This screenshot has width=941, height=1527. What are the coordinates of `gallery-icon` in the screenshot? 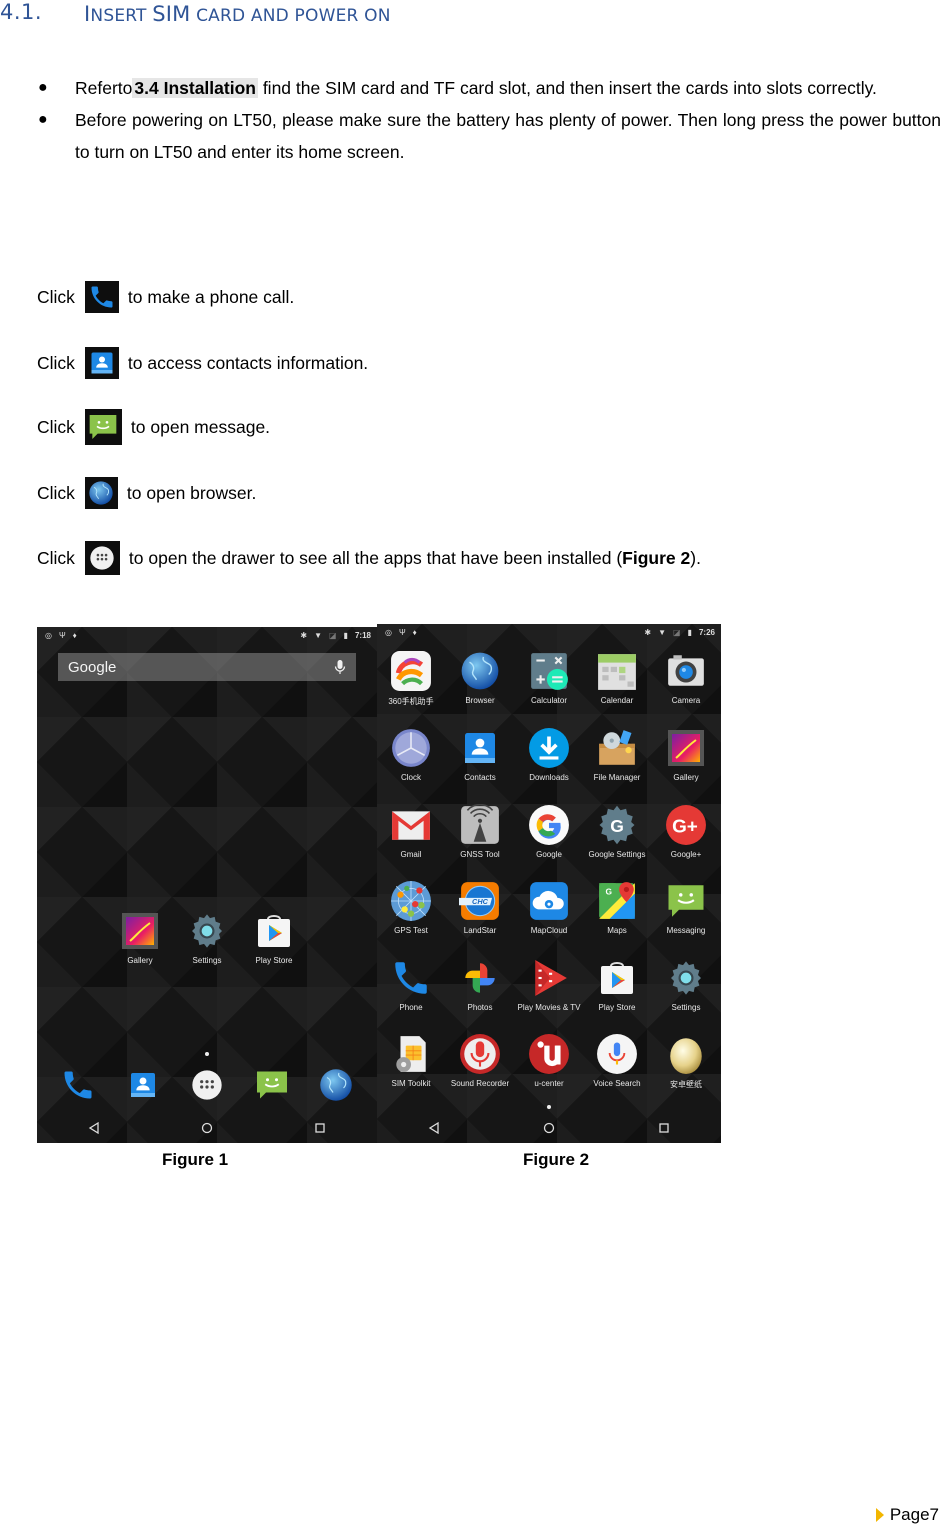 It's located at (686, 748).